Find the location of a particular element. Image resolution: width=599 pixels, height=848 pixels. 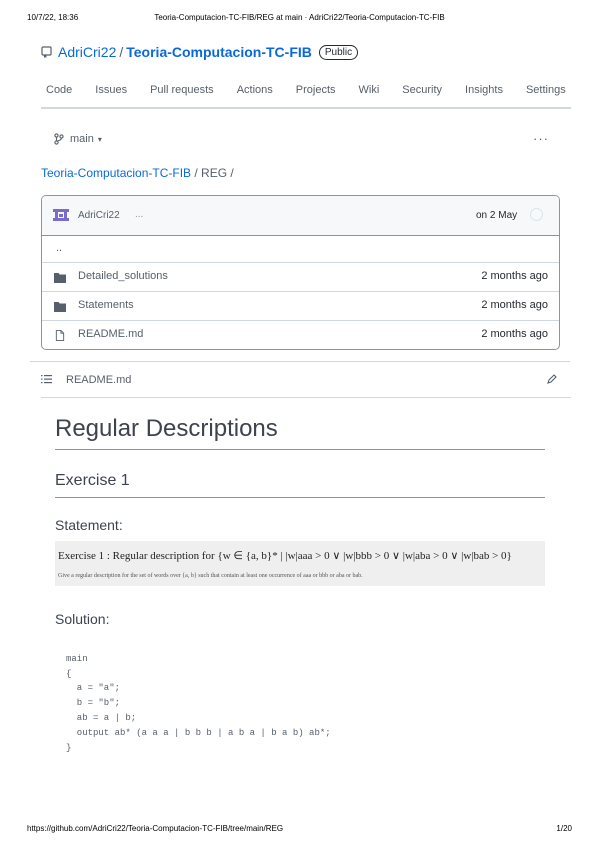

file-row: Statements 2 months ago is located at coordinates (300, 306).